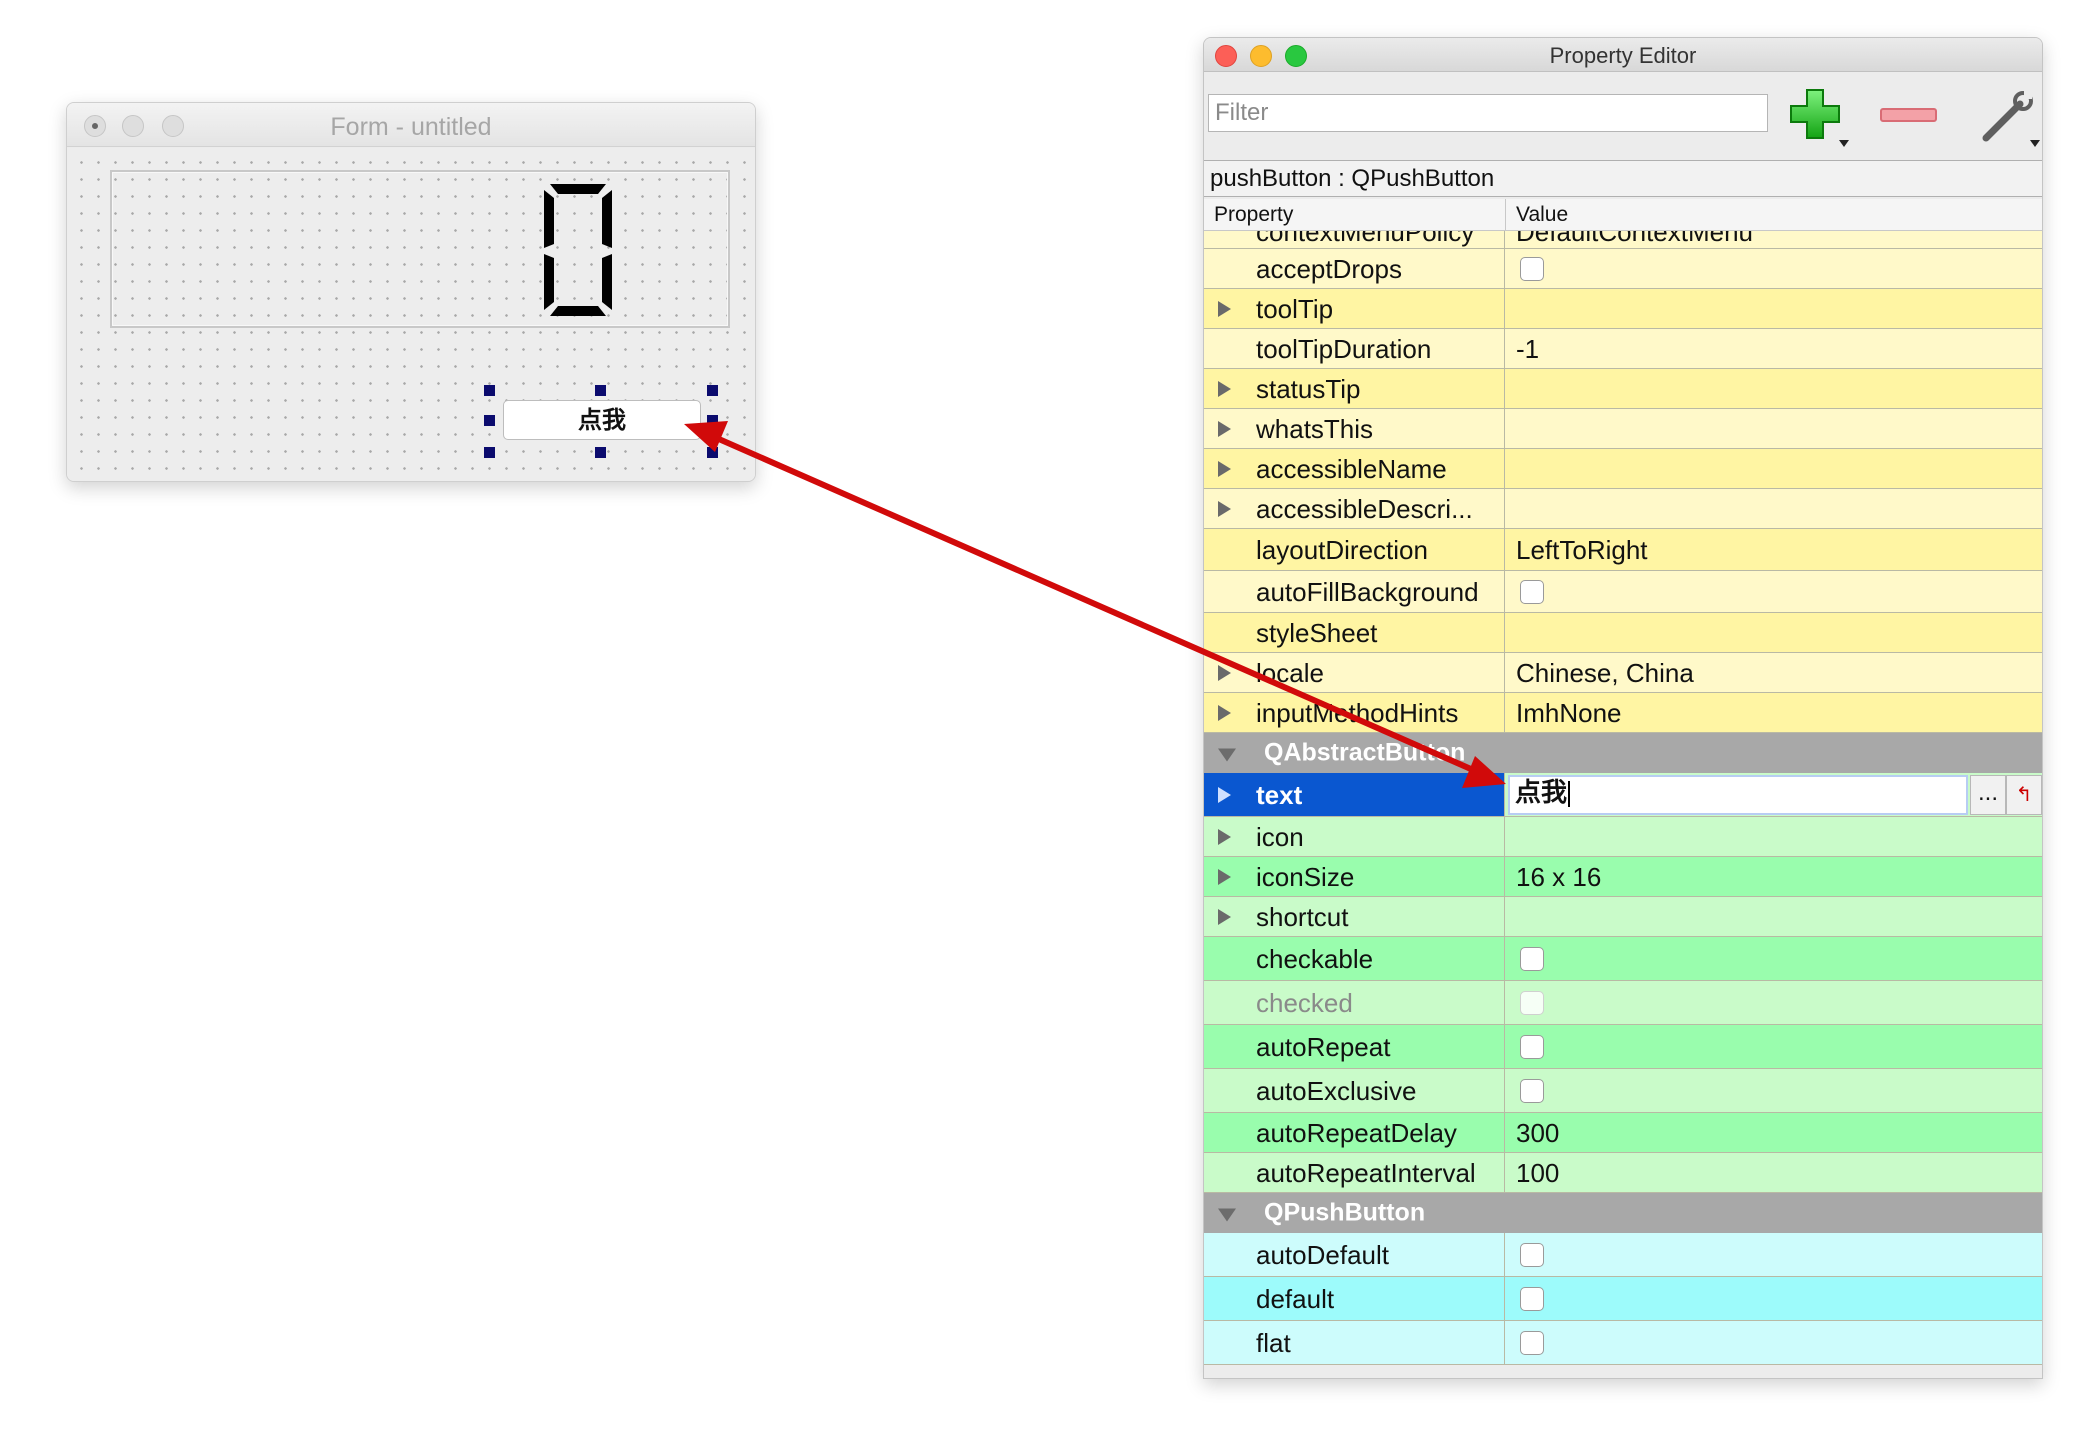 This screenshot has height=1434, width=2088. I want to click on property-row: layoutDirection LeftToRight, so click(1623, 550).